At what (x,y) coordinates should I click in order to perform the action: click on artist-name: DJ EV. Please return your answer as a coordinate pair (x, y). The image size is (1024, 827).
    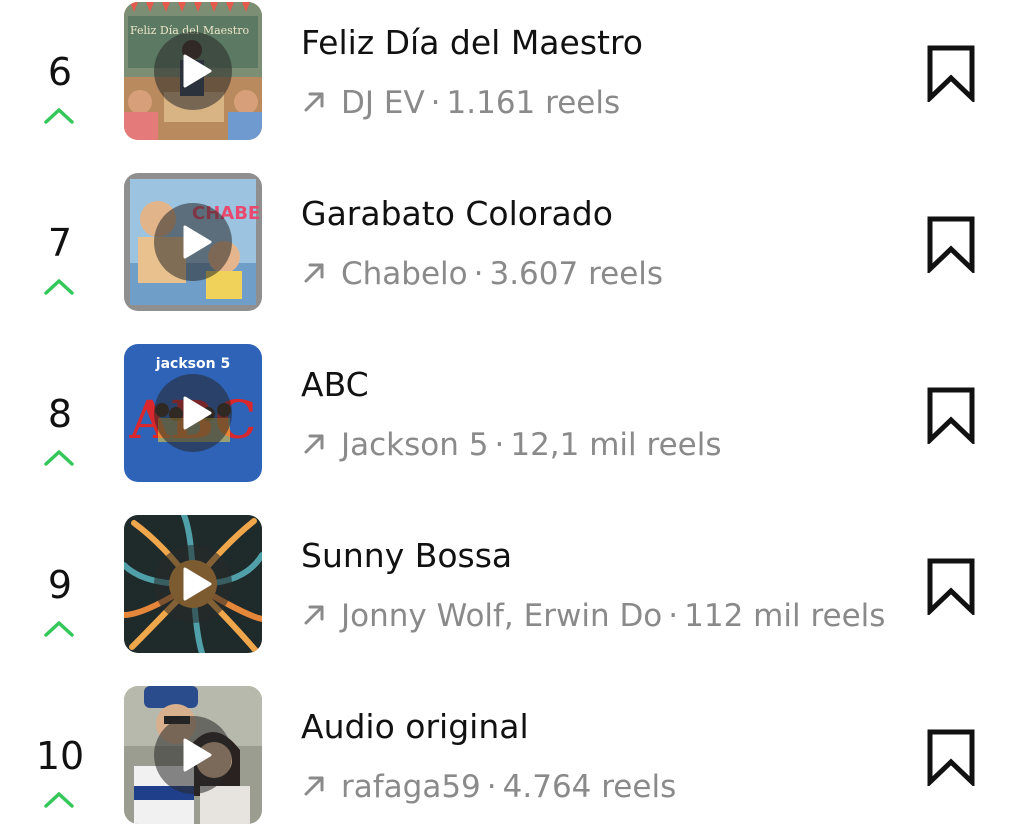
    Looking at the image, I should click on (383, 103).